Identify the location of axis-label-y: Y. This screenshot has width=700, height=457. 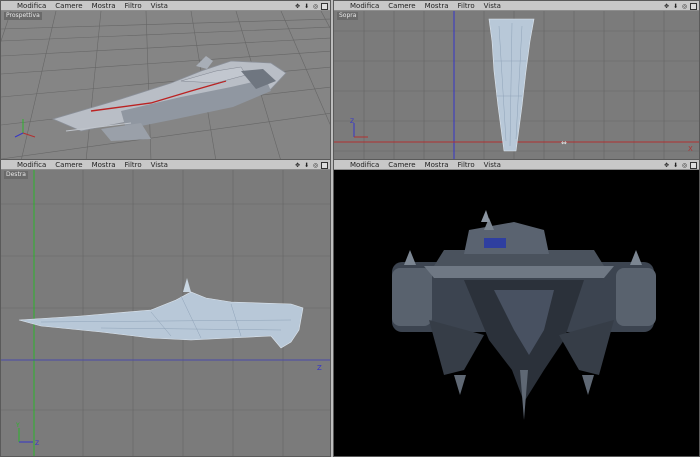
(17, 425).